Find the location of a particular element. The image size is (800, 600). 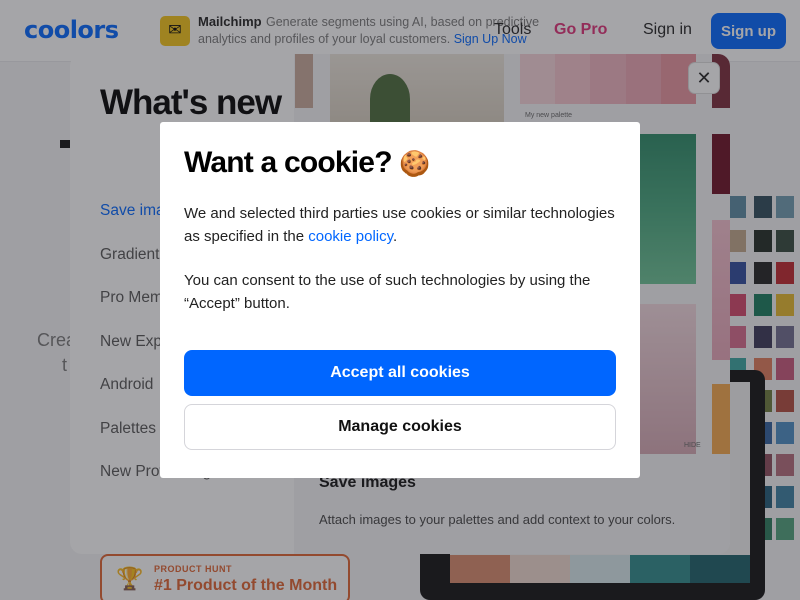

manage-cookies-button: Manage cookies is located at coordinates (400, 427).